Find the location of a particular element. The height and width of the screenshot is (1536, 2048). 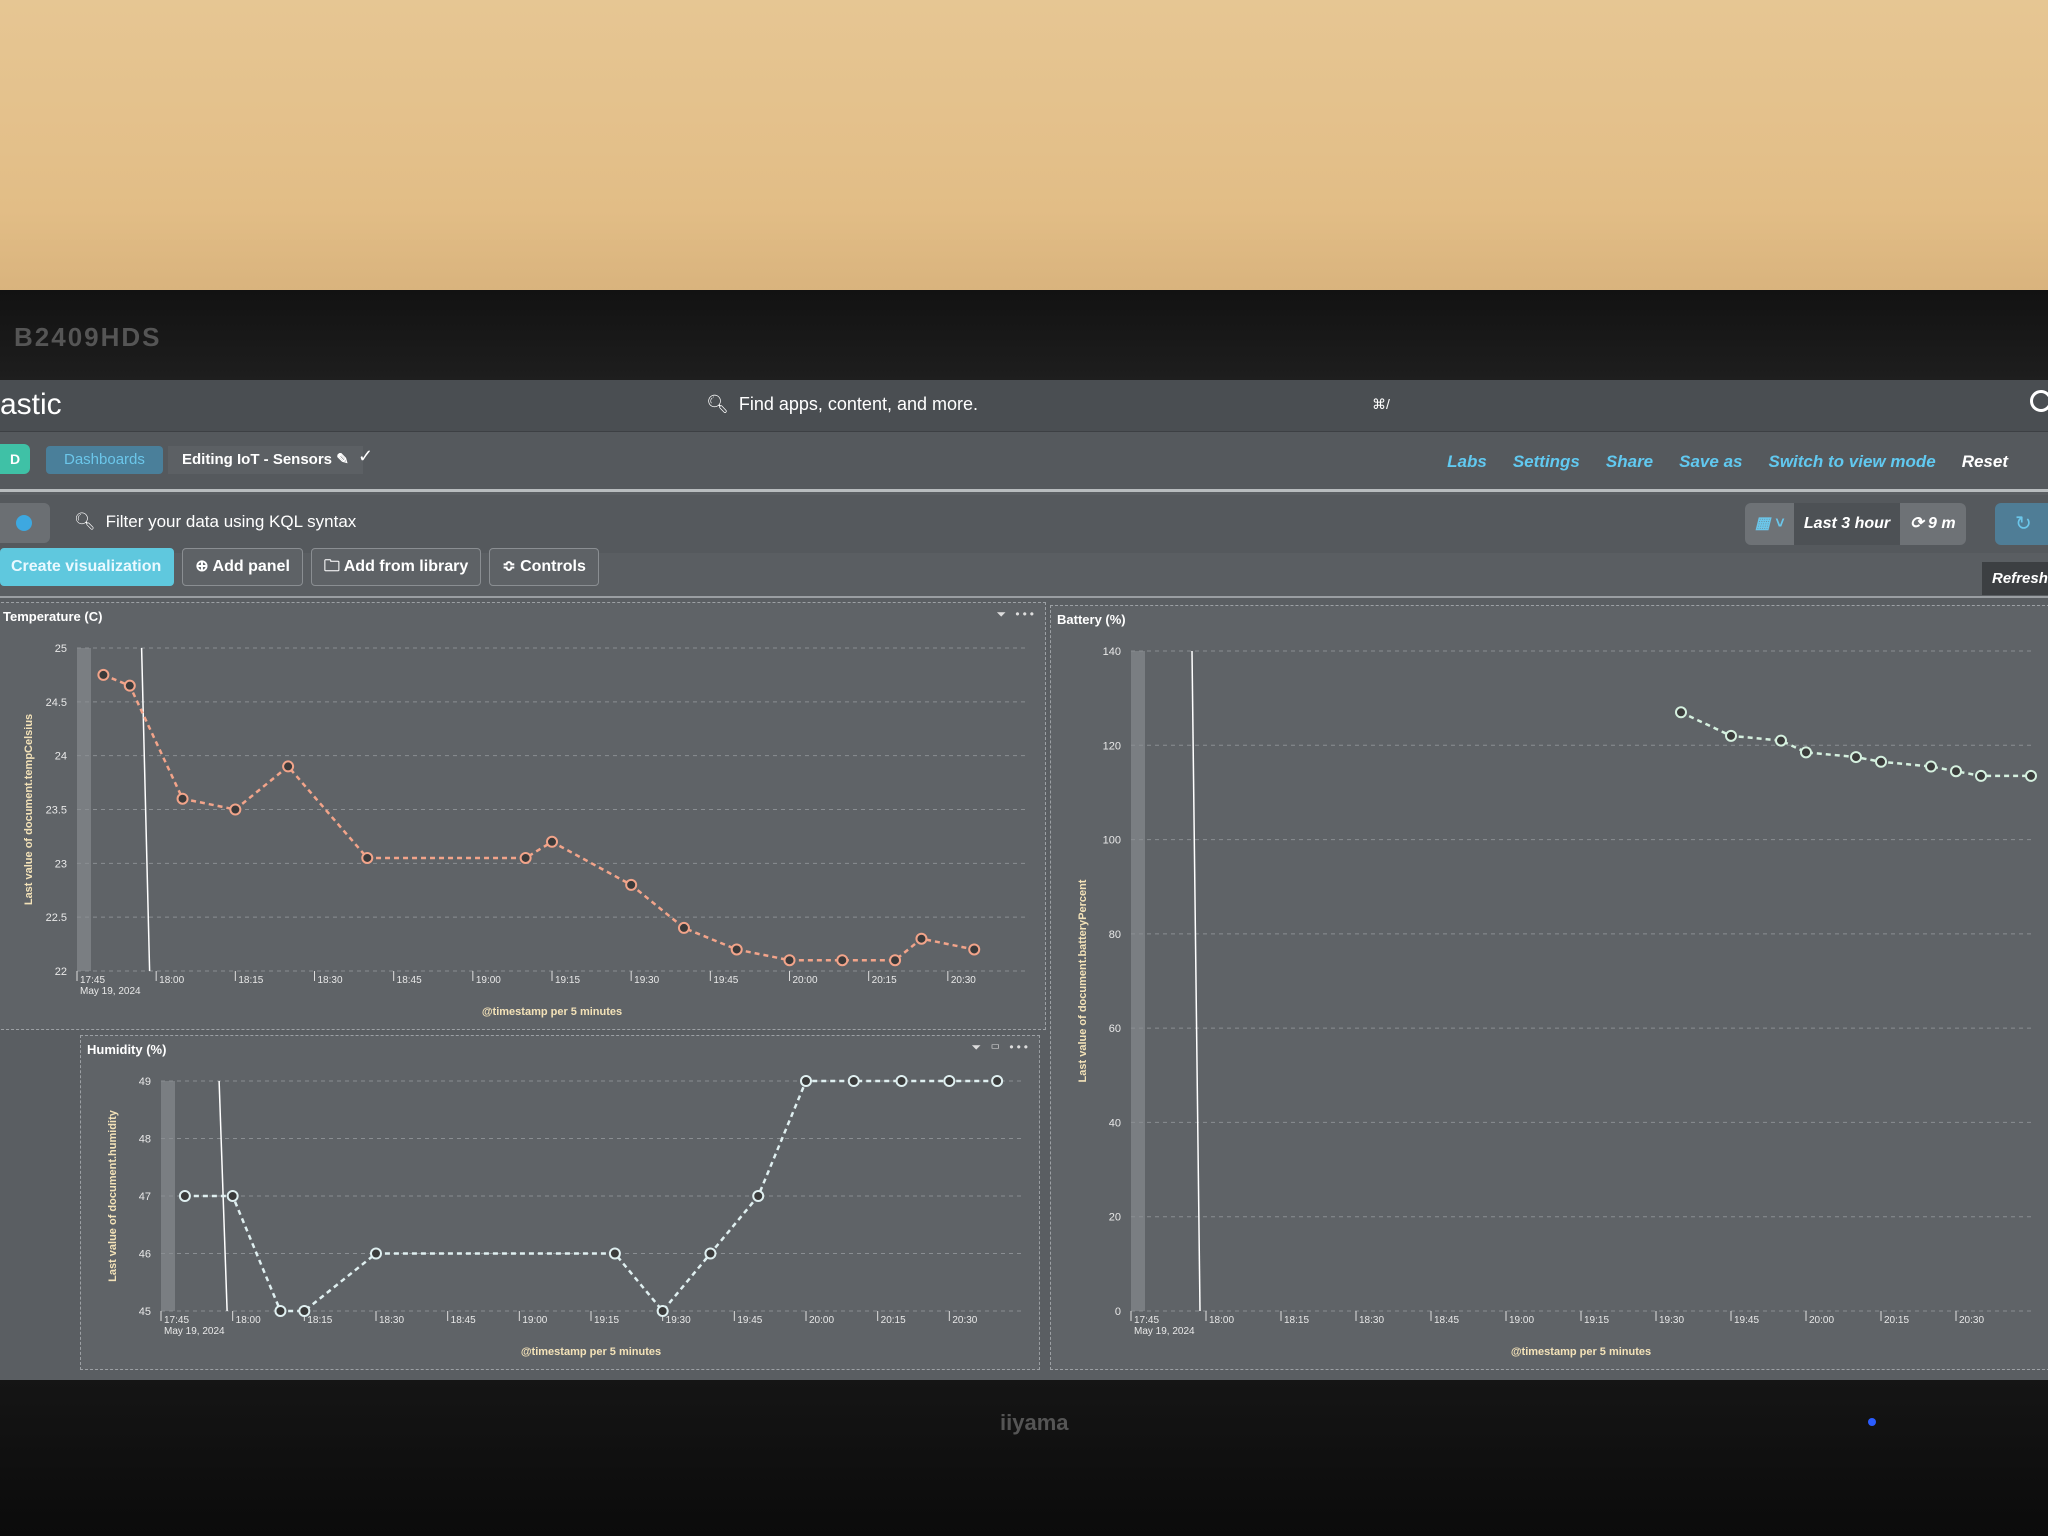

x-tick-label: 19:45 is located at coordinates (725, 980).